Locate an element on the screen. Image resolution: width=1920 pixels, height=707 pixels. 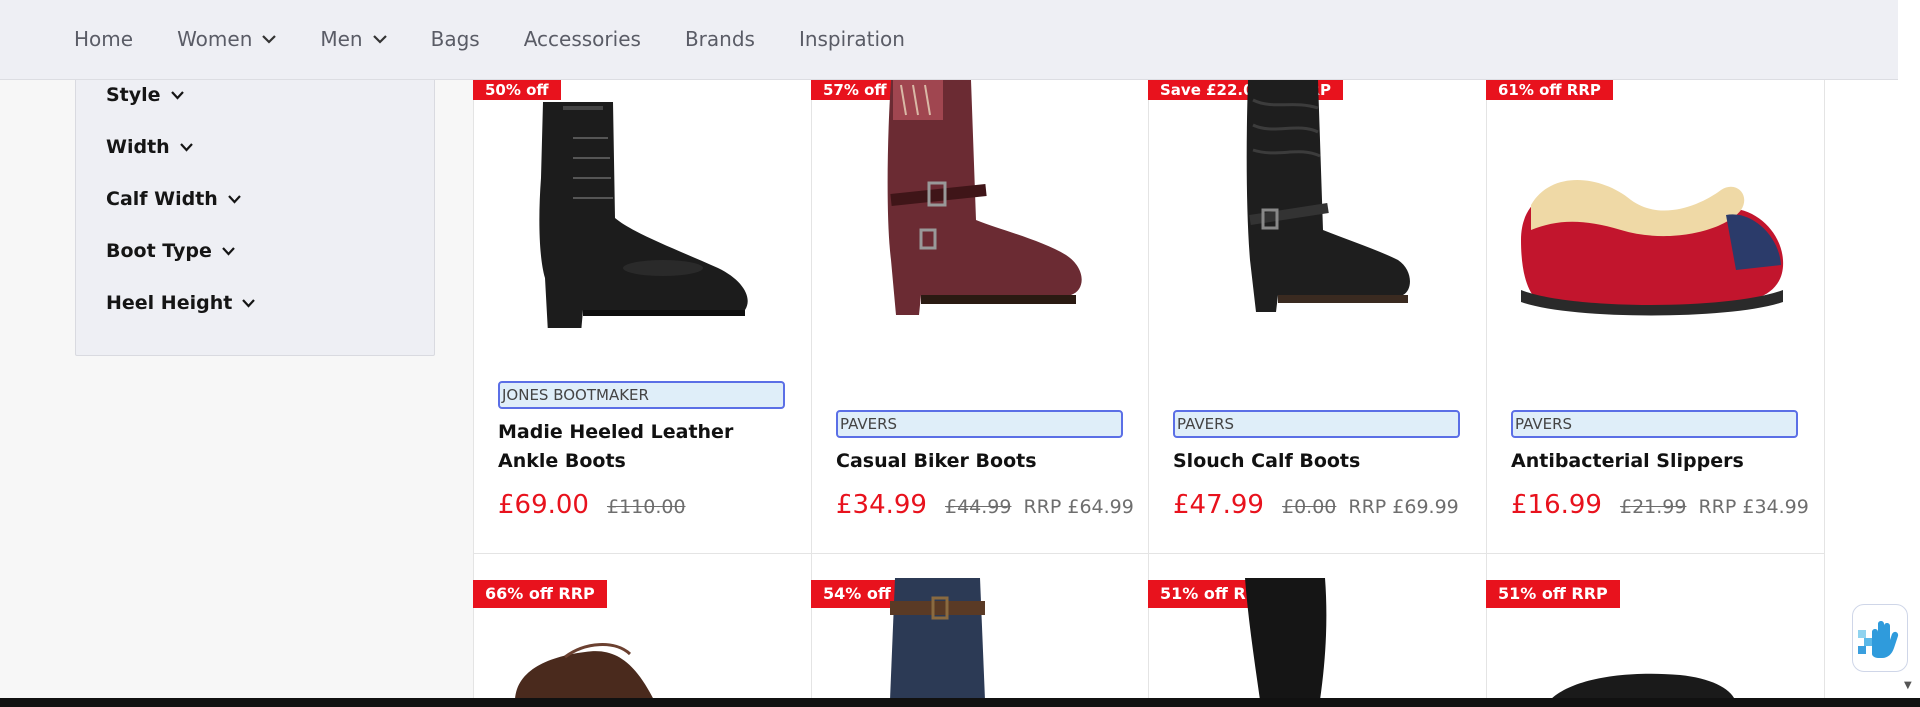
nav-item-women: Women is located at coordinates (227, 39).